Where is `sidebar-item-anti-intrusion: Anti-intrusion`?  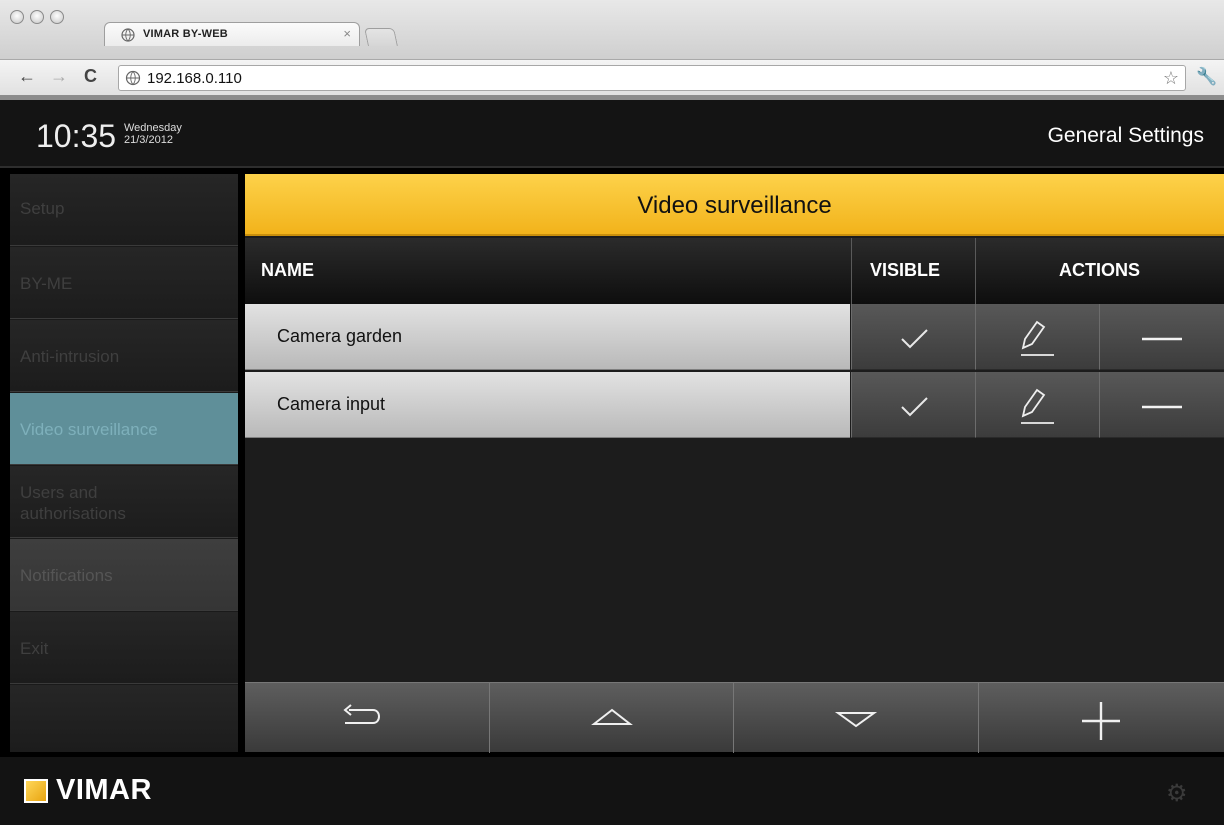 sidebar-item-anti-intrusion: Anti-intrusion is located at coordinates (124, 356).